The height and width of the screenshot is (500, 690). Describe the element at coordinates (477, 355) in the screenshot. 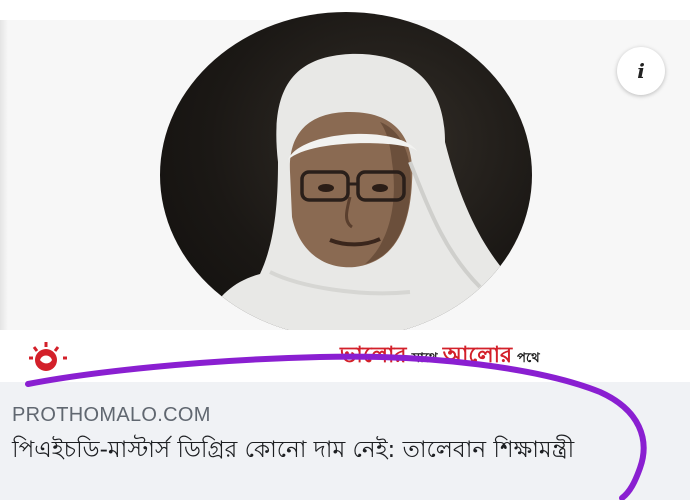

I see `slogan-word-3: আলোর` at that location.